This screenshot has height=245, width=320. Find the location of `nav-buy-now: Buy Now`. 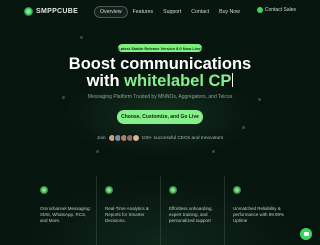

nav-buy-now: Buy Now is located at coordinates (229, 12).